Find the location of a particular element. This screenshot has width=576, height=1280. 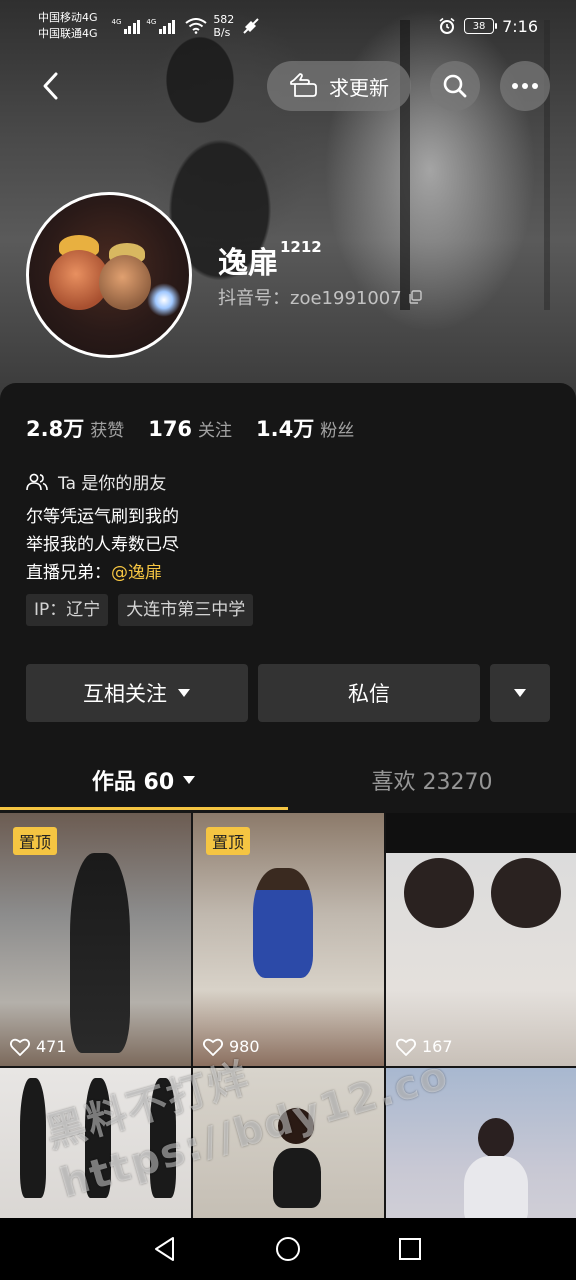

friend-indicator: Ta 是你的朋友 is located at coordinates (96, 481).